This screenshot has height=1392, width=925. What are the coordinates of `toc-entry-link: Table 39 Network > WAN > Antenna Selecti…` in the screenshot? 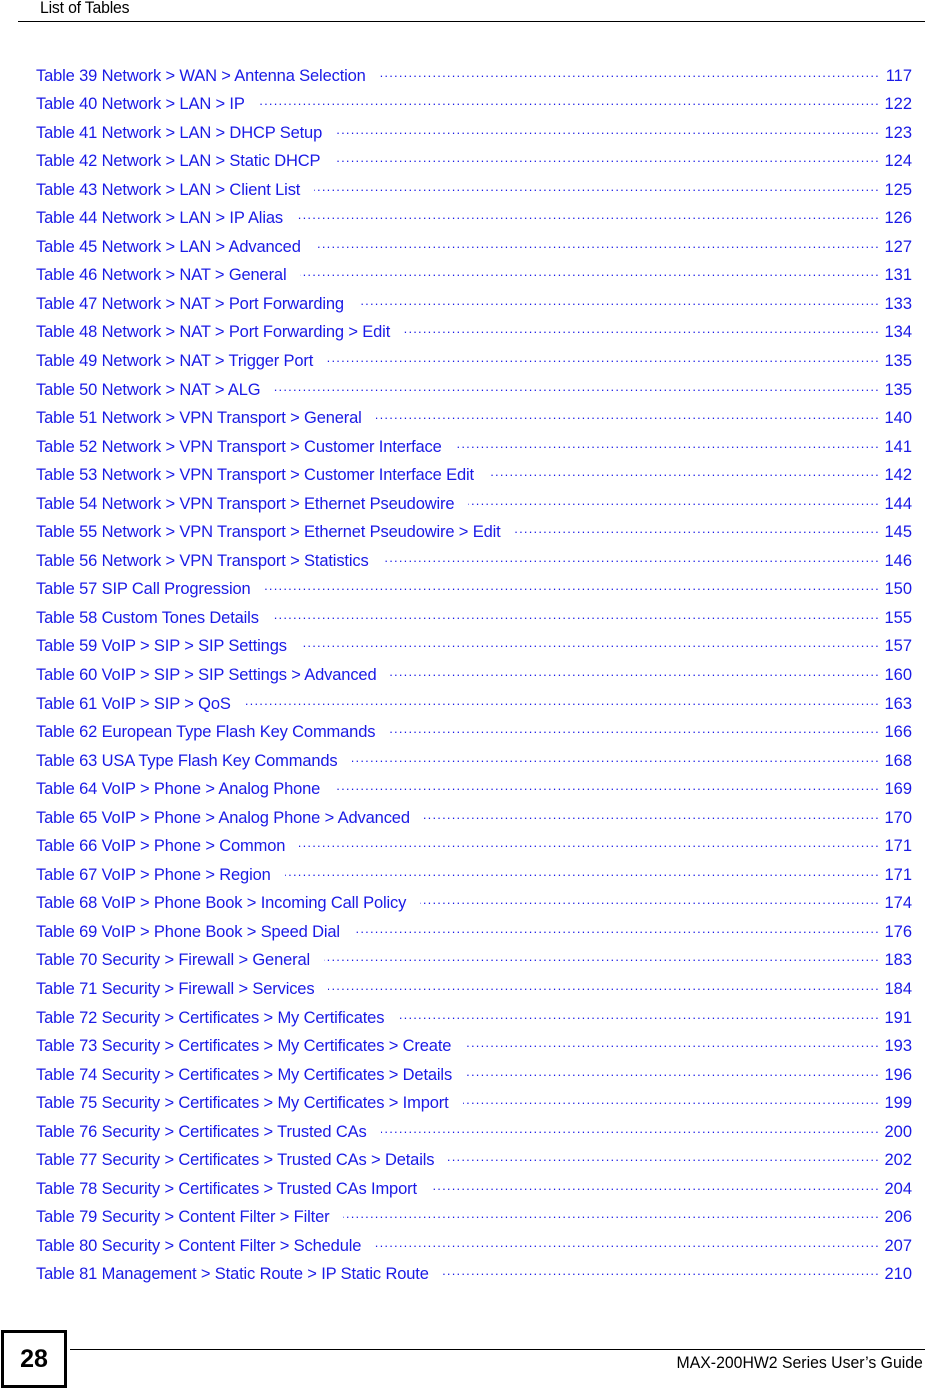 It's located at (474, 78).